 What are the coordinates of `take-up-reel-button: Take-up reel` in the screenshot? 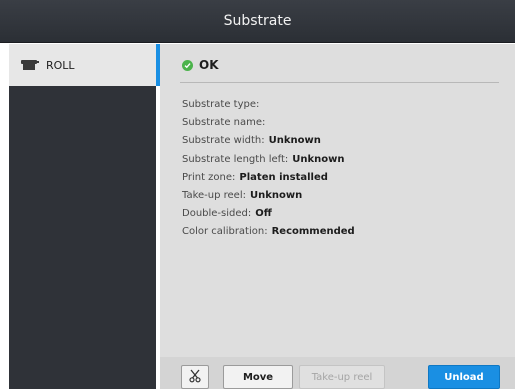 It's located at (342, 377).